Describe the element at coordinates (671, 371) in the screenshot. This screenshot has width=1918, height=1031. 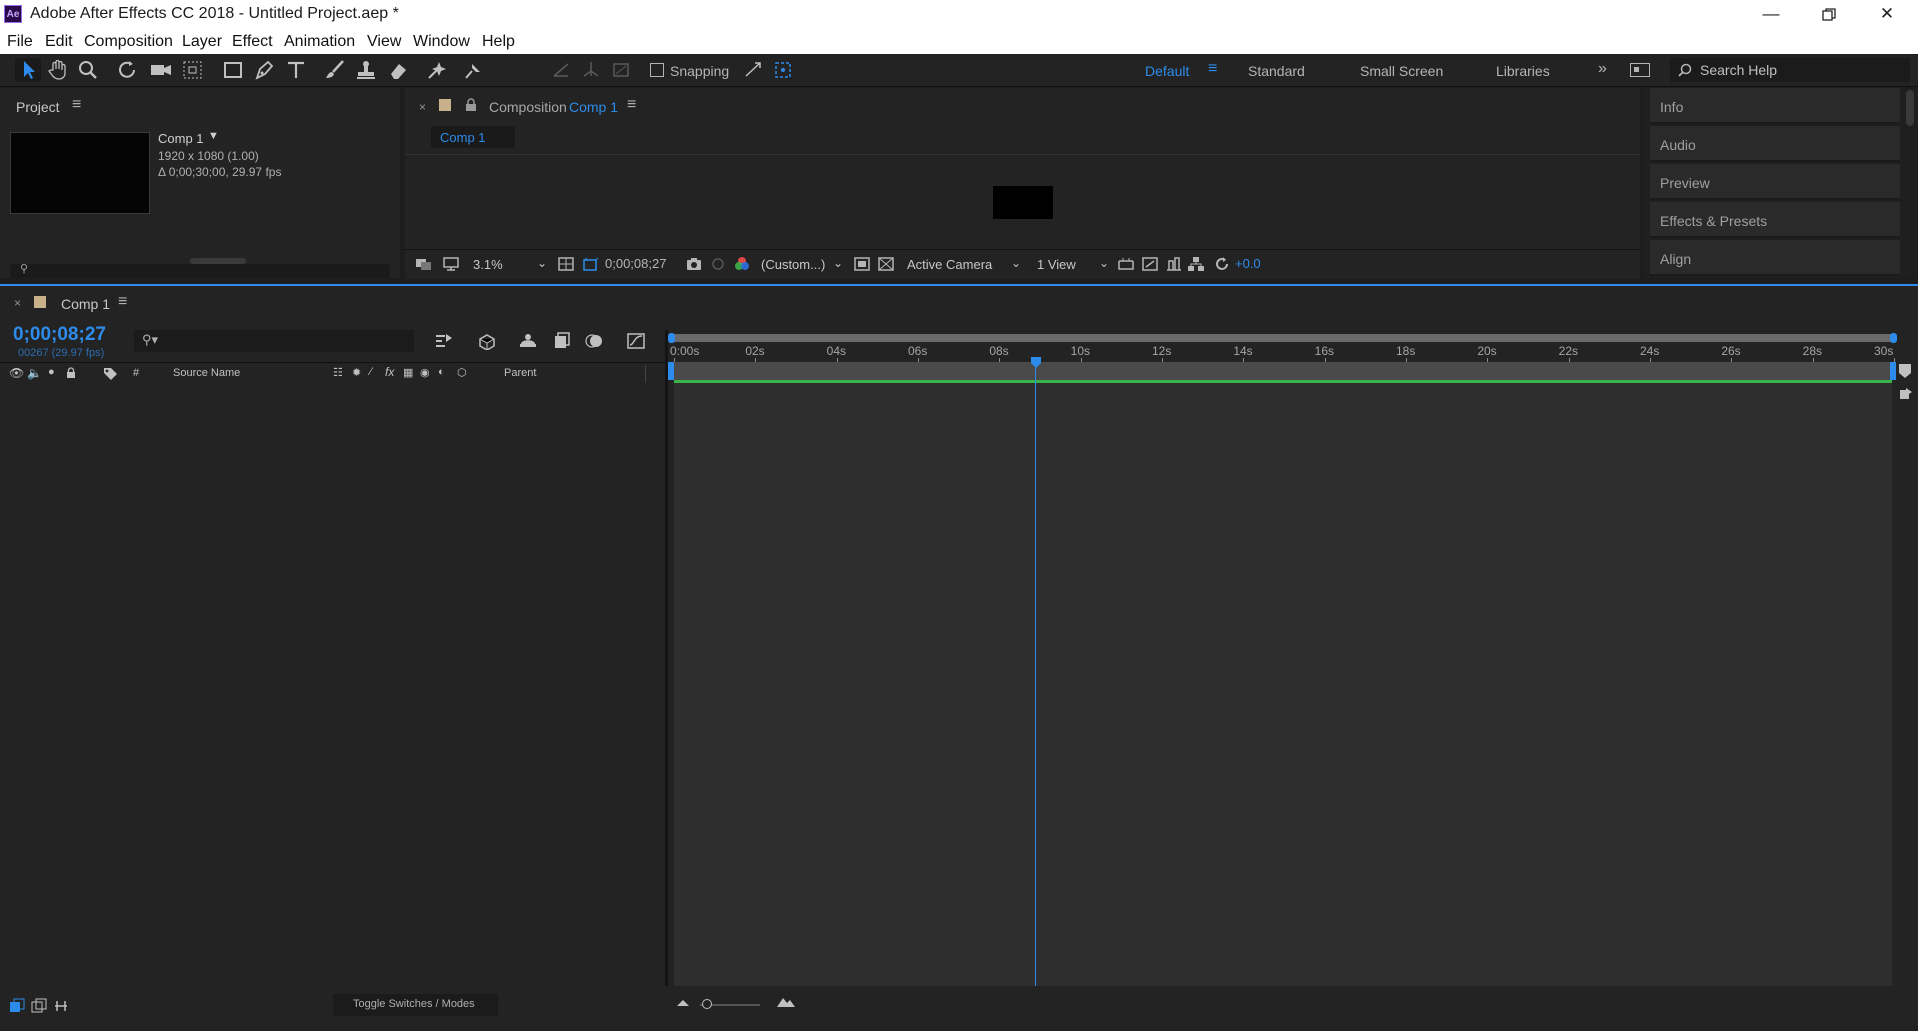
I see `work-area-start-handle` at that location.